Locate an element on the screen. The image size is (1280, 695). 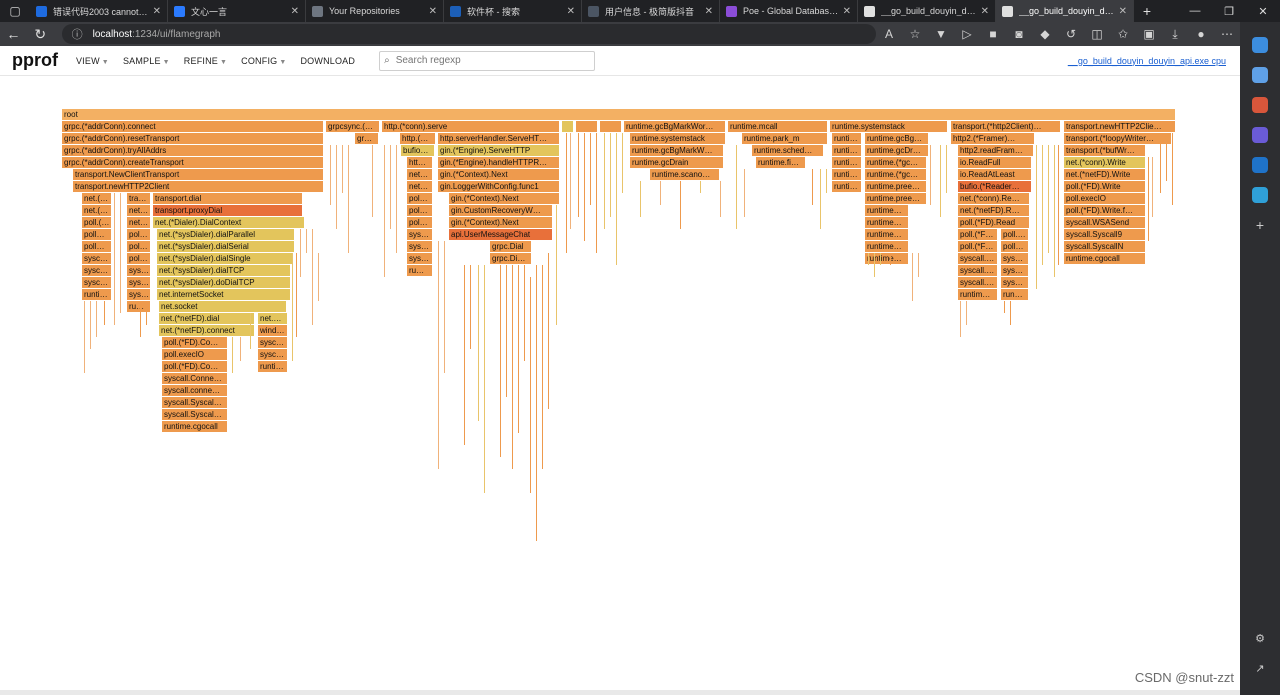
extension-v-icon: ▼ is located at coordinates (941, 34).